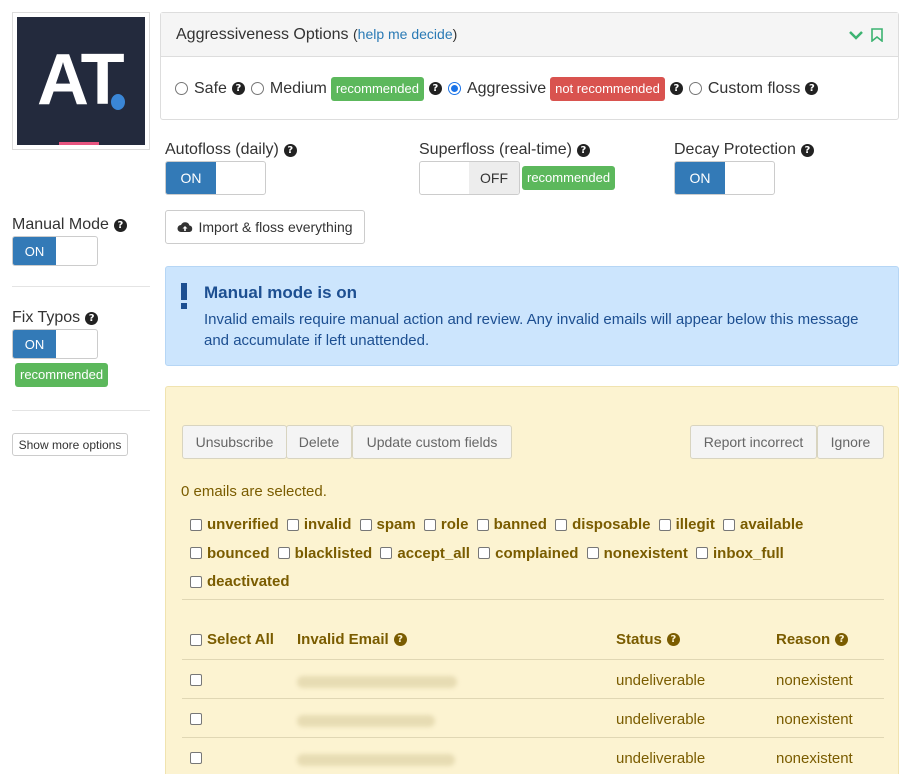  I want to click on row-divider, so click(533, 698).